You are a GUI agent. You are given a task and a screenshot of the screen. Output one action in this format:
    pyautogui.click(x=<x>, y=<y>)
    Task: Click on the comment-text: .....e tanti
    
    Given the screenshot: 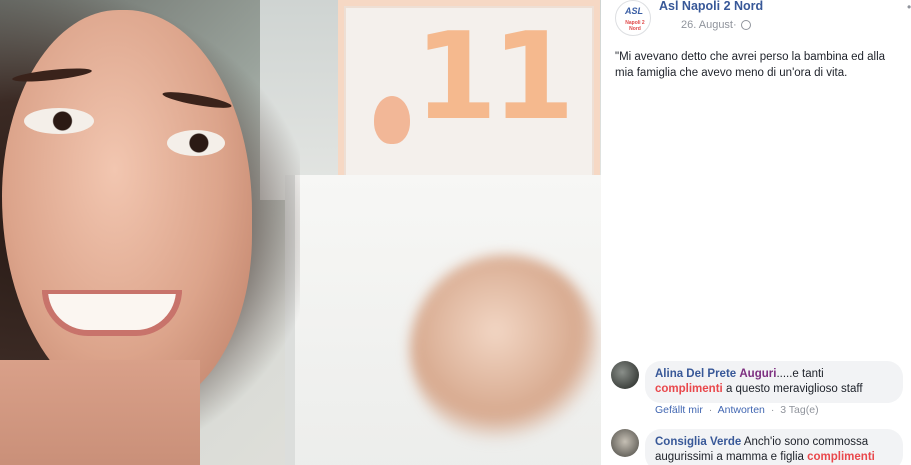 What is the action you would take?
    pyautogui.click(x=800, y=374)
    